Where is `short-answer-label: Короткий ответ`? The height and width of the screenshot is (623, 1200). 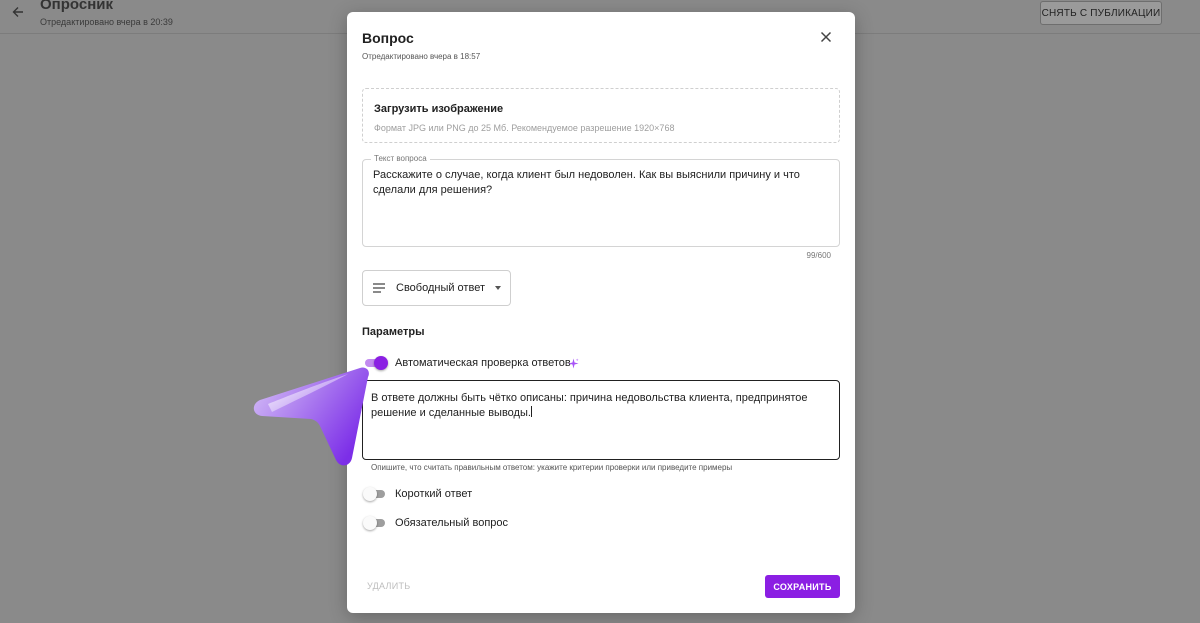
short-answer-label: Короткий ответ is located at coordinates (434, 494).